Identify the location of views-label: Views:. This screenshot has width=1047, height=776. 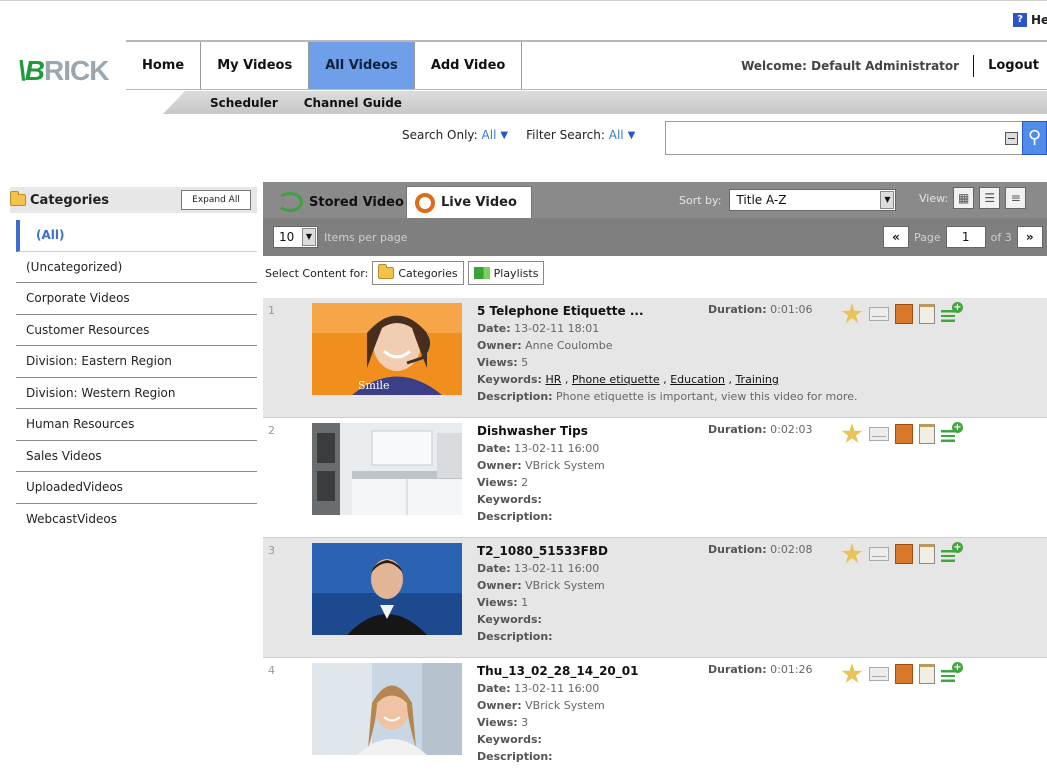
(497, 602).